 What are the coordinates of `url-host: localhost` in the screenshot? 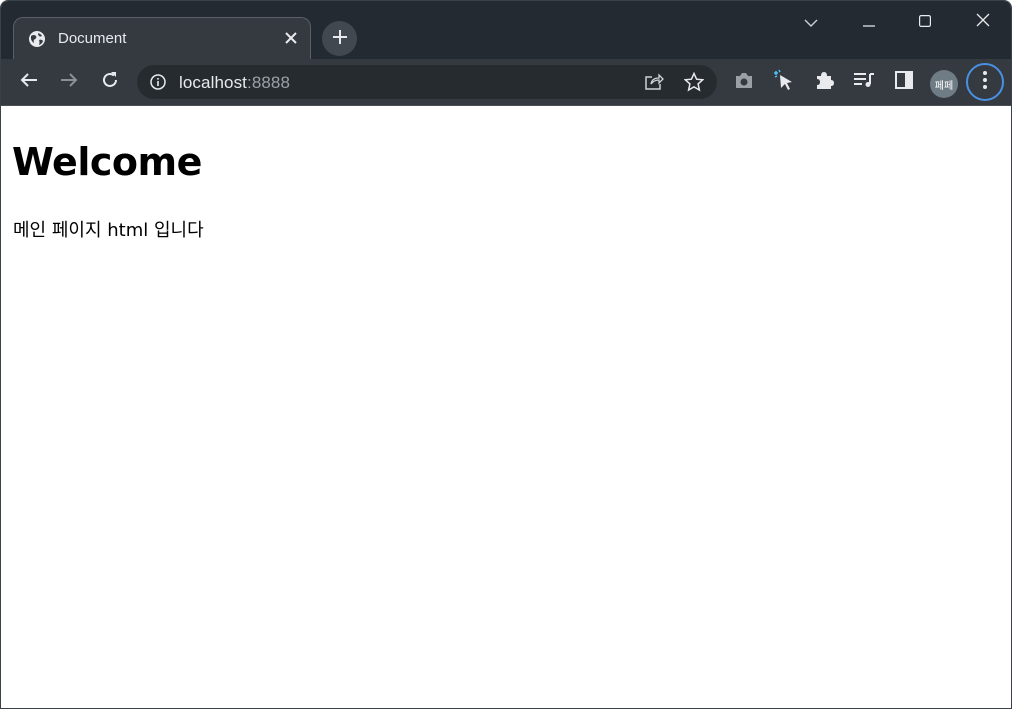 It's located at (213, 82).